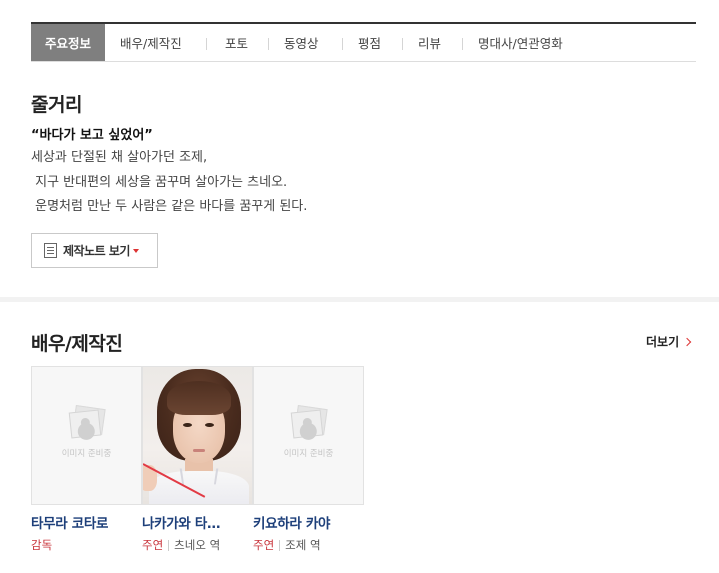 Image resolution: width=719 pixels, height=573 pixels. I want to click on synopsis-tagline: “바다가 보고 싶었어”, so click(92, 135).